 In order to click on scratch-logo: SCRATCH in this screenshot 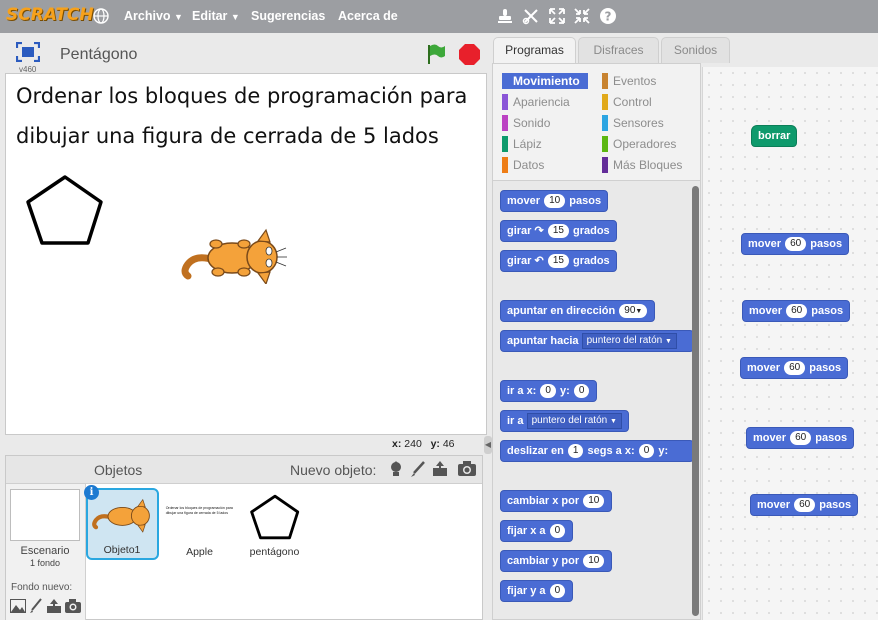, I will do `click(50, 15)`.